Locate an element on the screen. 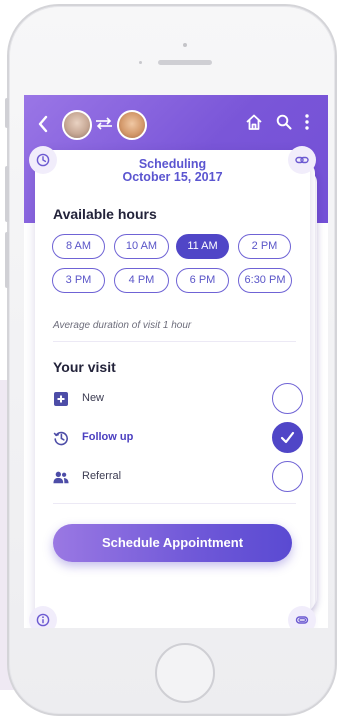 The width and height of the screenshot is (345, 719). hour-slot-8am: 8 AM is located at coordinates (78, 246).